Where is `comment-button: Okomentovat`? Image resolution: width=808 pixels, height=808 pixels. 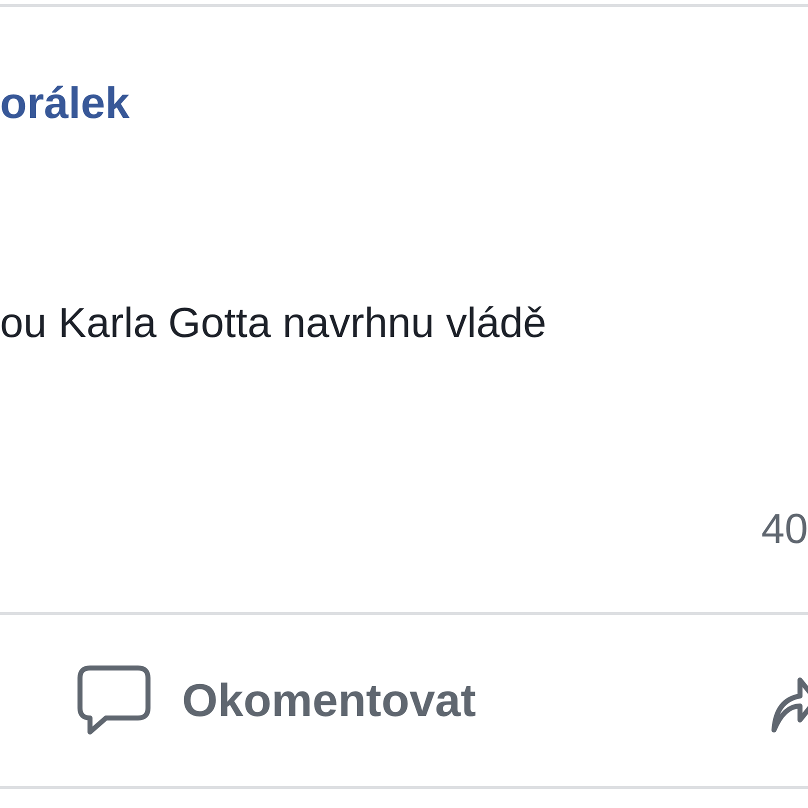 comment-button: Okomentovat is located at coordinates (276, 700).